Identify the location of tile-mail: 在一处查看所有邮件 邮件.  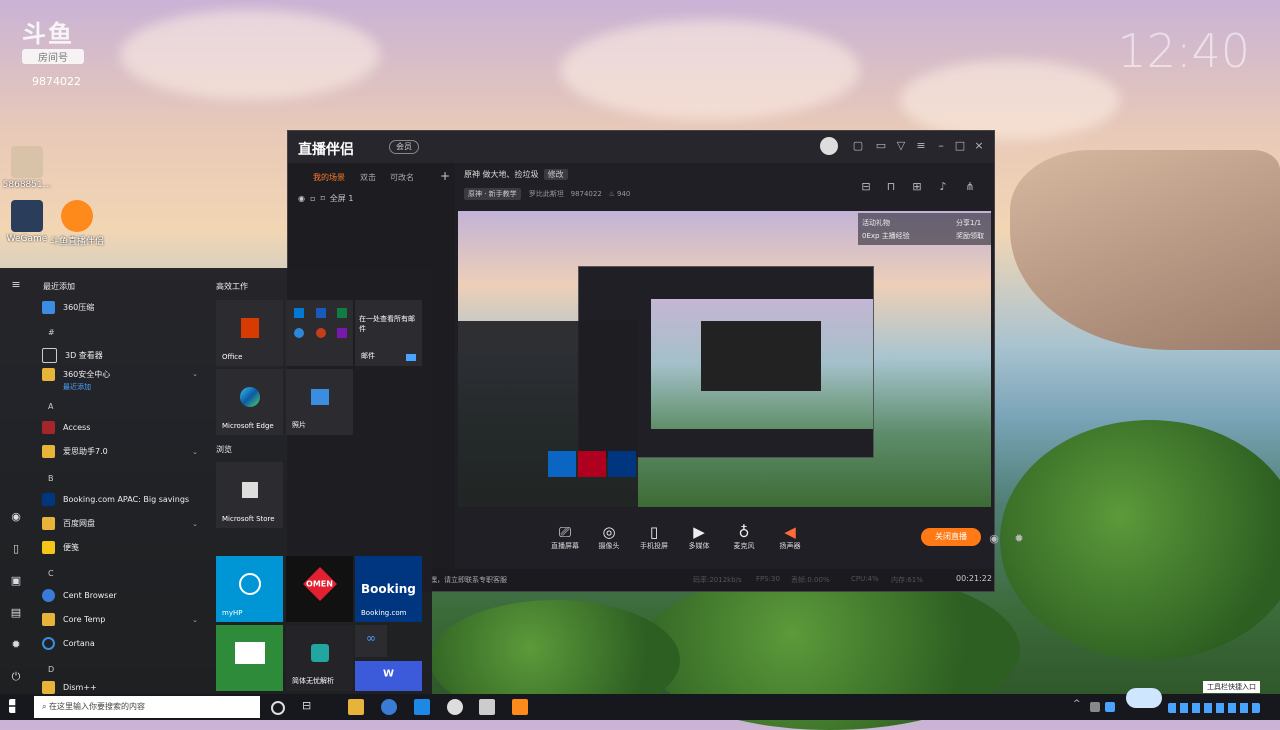
(388, 333).